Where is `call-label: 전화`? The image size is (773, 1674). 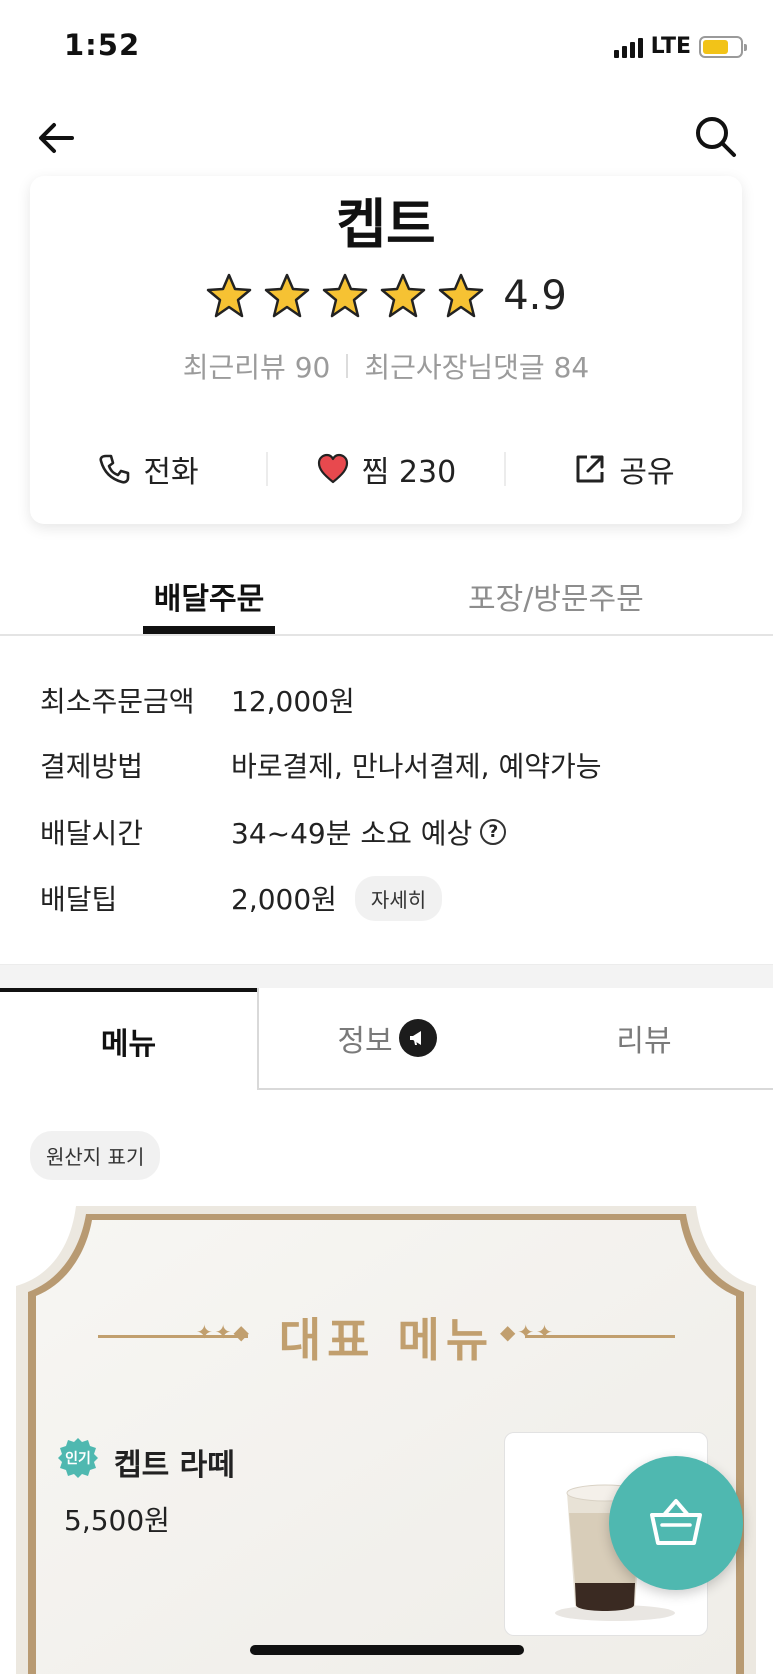
call-label: 전화 is located at coordinates (171, 472).